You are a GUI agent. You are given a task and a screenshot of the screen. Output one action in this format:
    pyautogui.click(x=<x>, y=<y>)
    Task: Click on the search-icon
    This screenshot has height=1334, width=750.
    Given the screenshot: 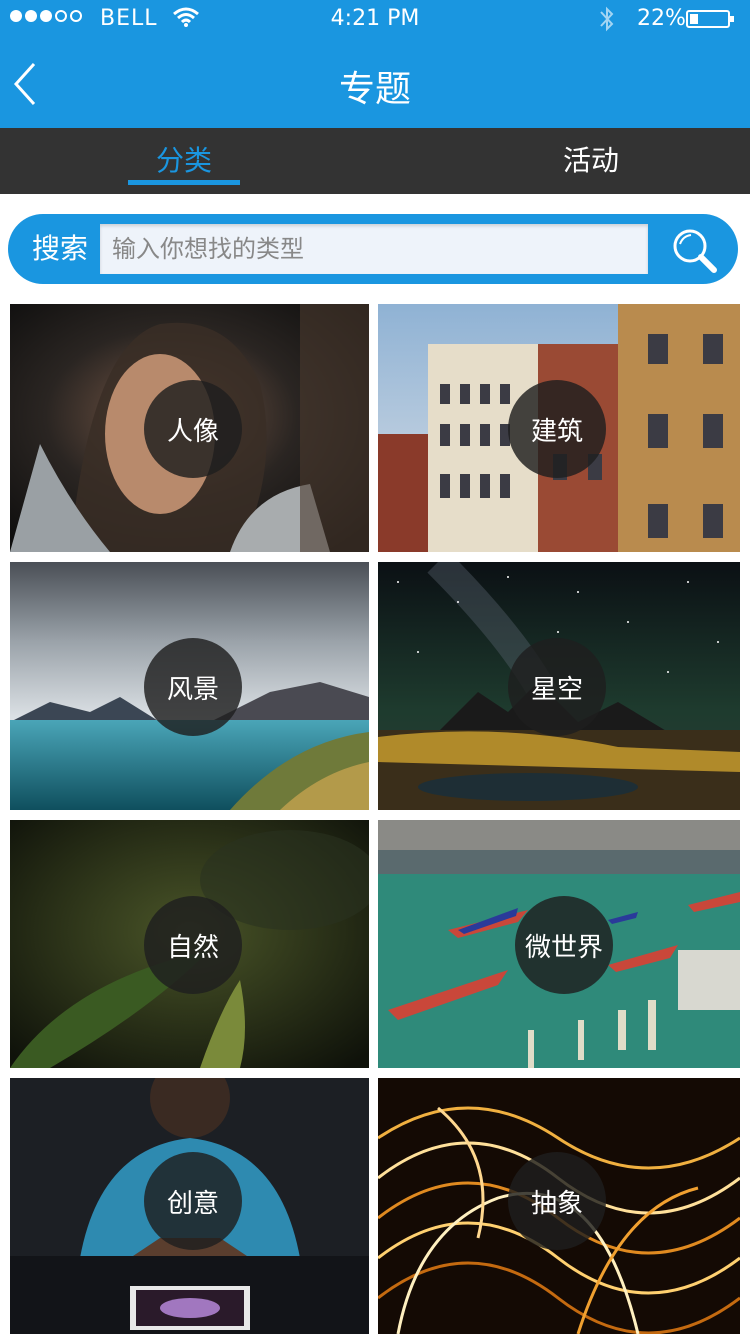 What is the action you would take?
    pyautogui.click(x=695, y=251)
    